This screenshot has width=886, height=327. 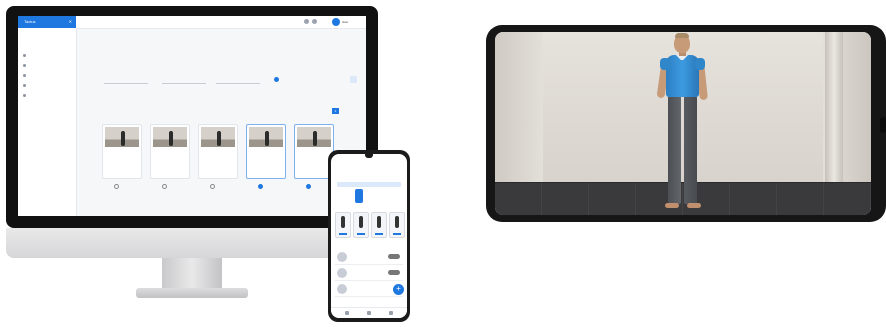 What do you see at coordinates (690, 150) in the screenshot?
I see `avatar-leg-right` at bounding box center [690, 150].